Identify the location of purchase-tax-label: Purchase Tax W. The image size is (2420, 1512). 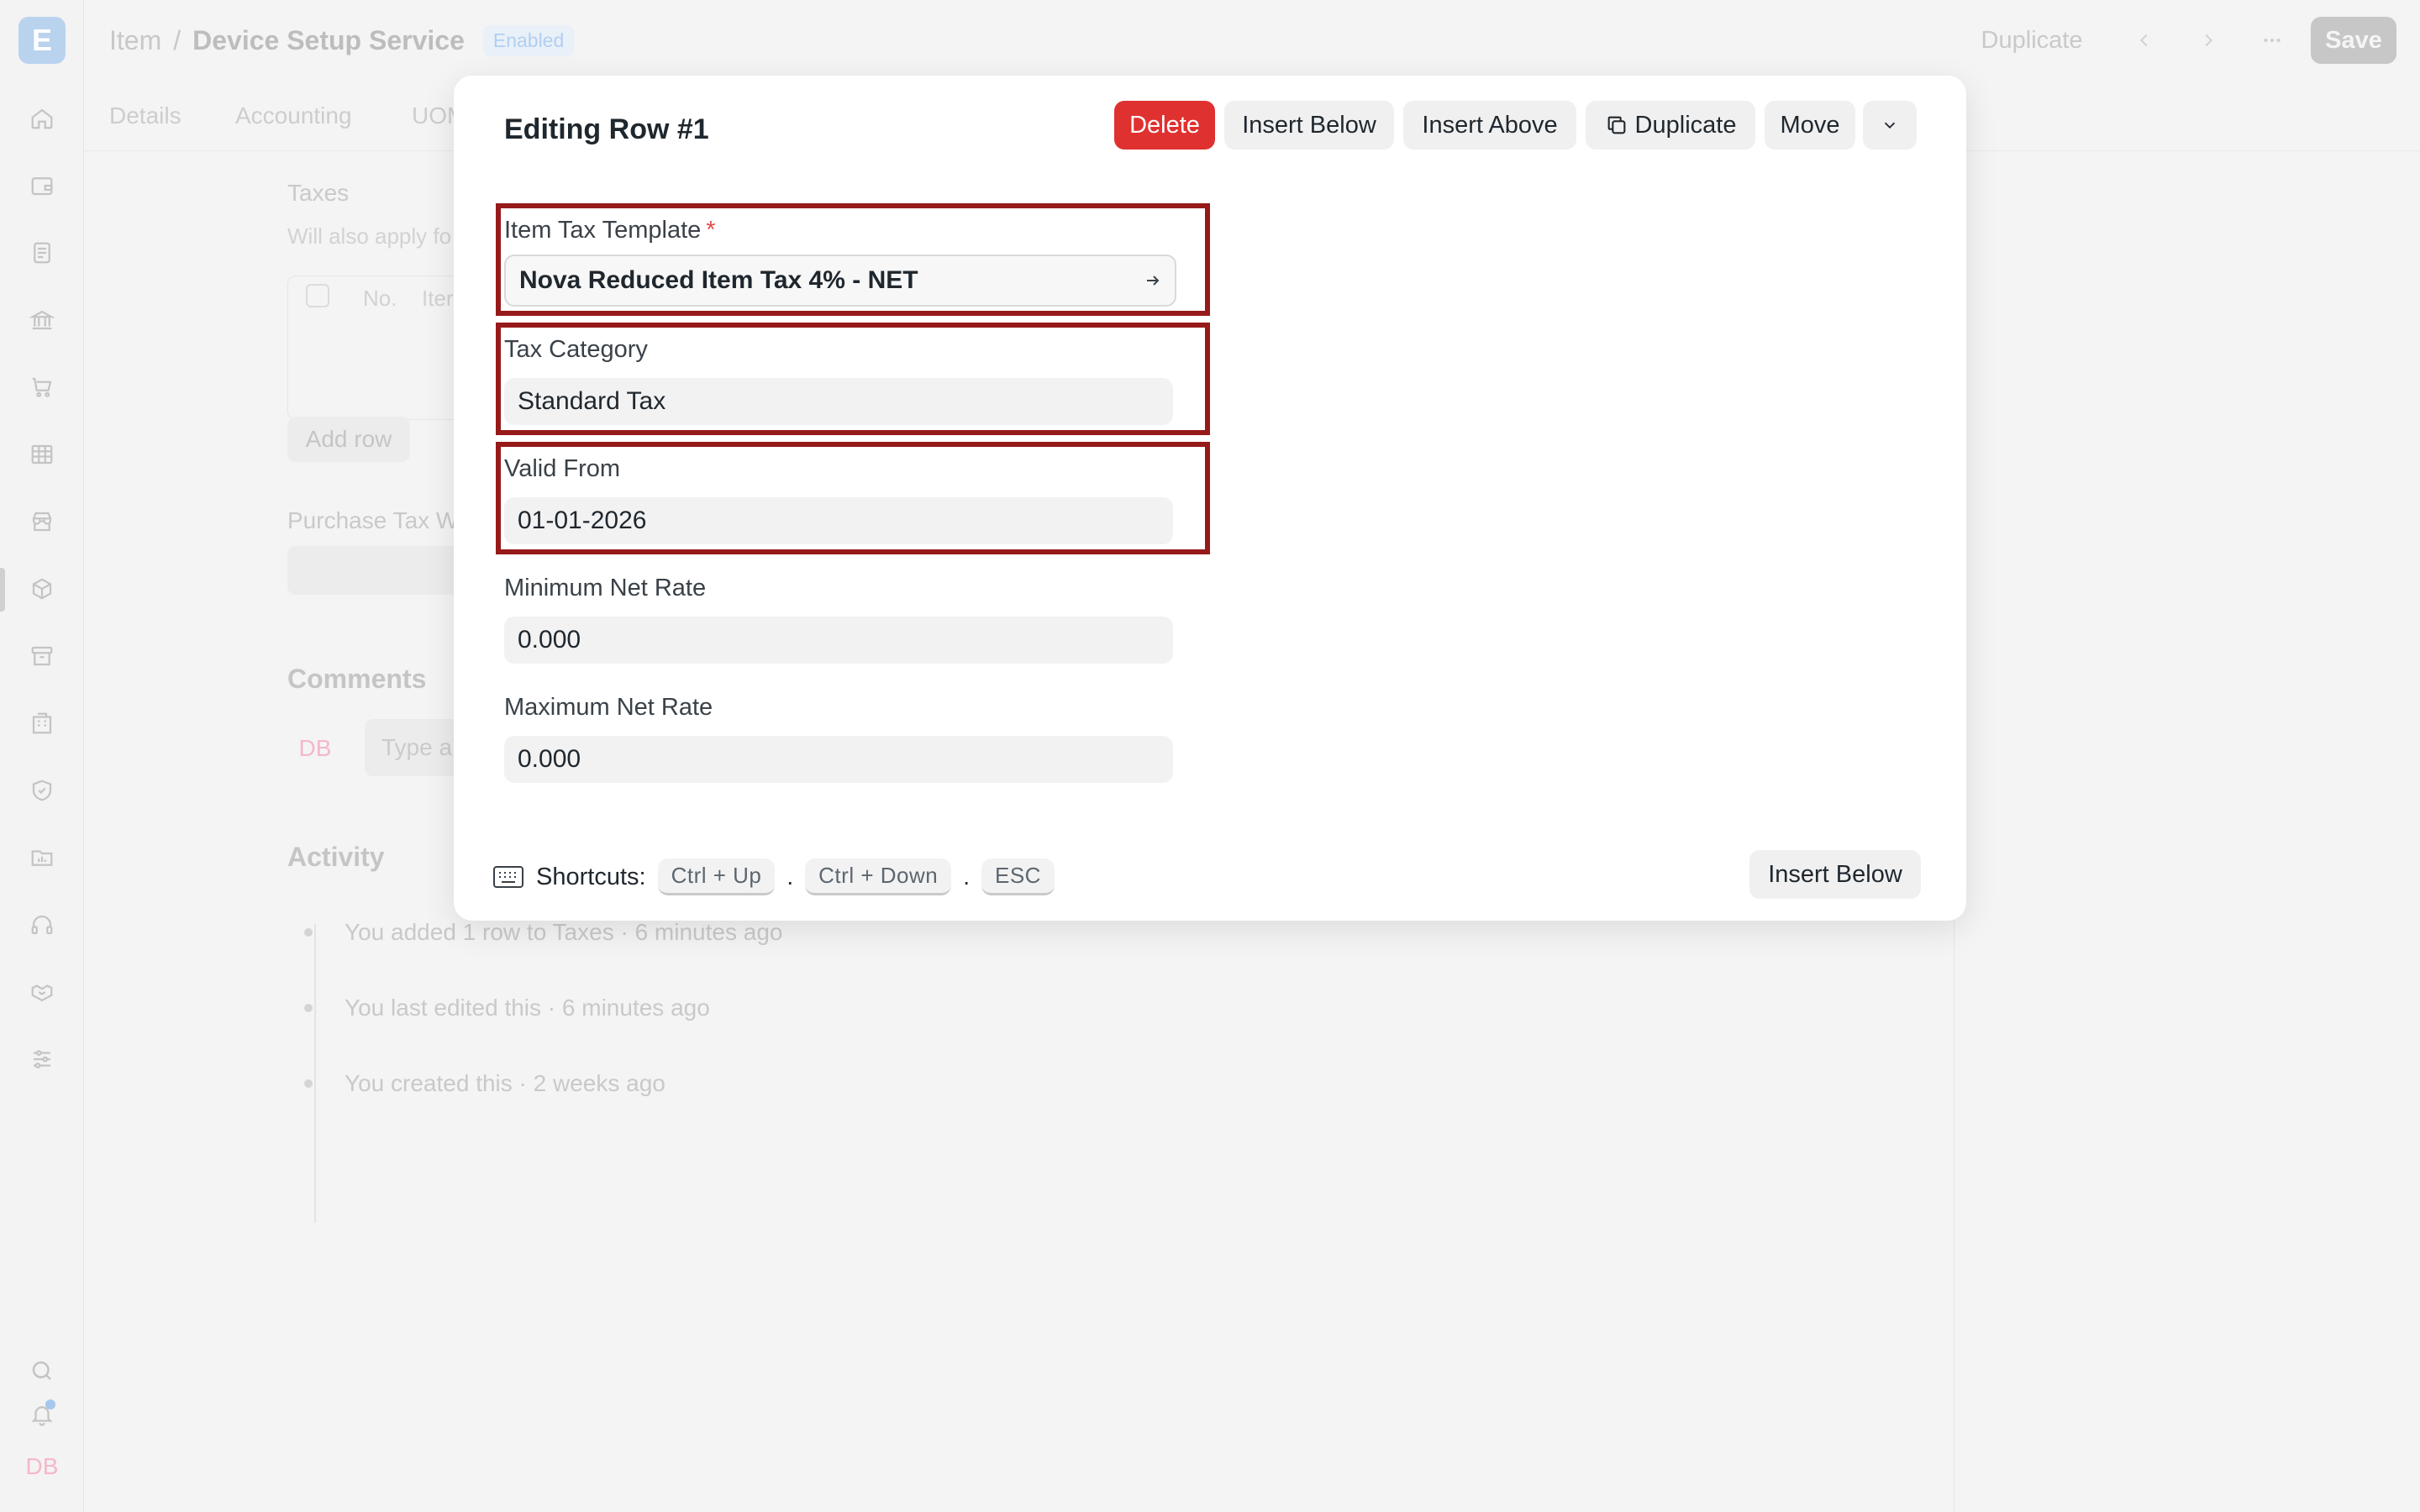
(373, 520).